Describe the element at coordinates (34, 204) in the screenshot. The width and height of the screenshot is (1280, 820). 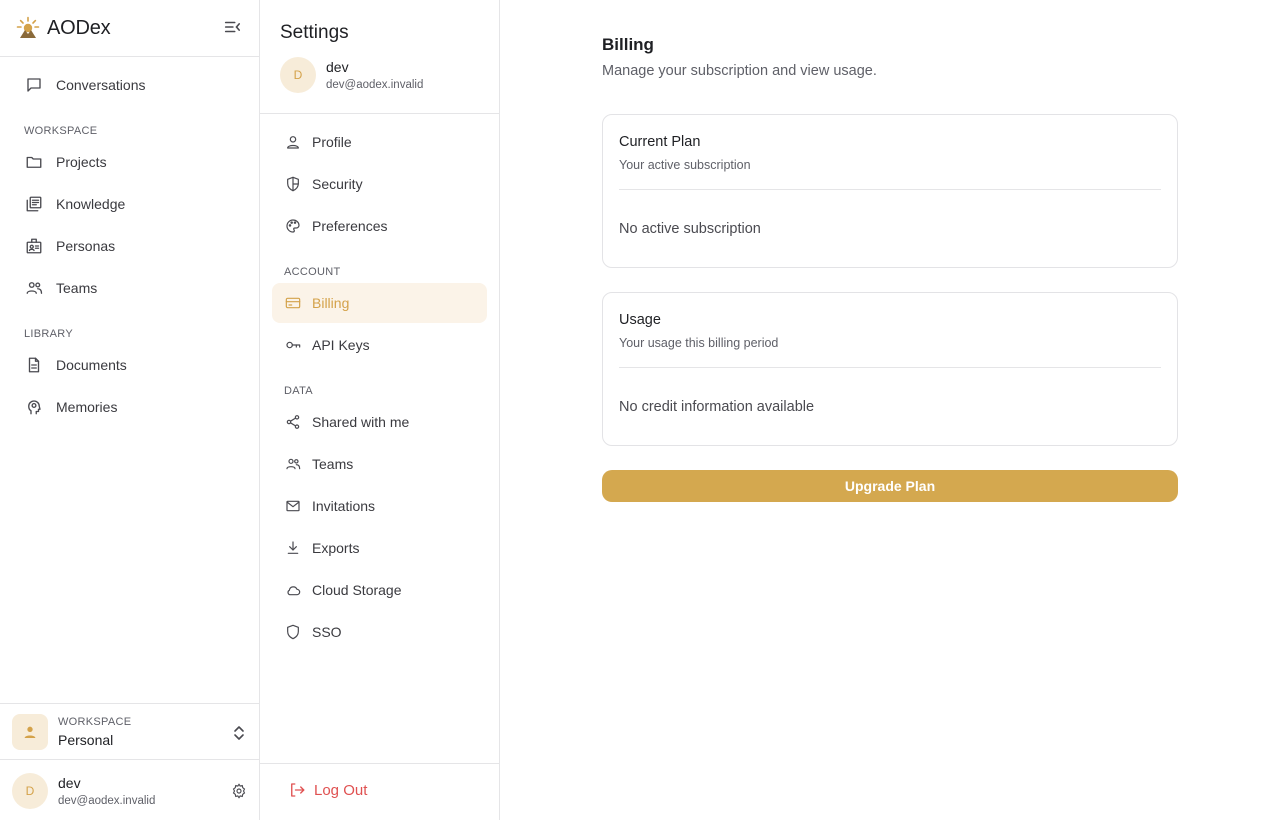
I see `library-books-icon` at that location.